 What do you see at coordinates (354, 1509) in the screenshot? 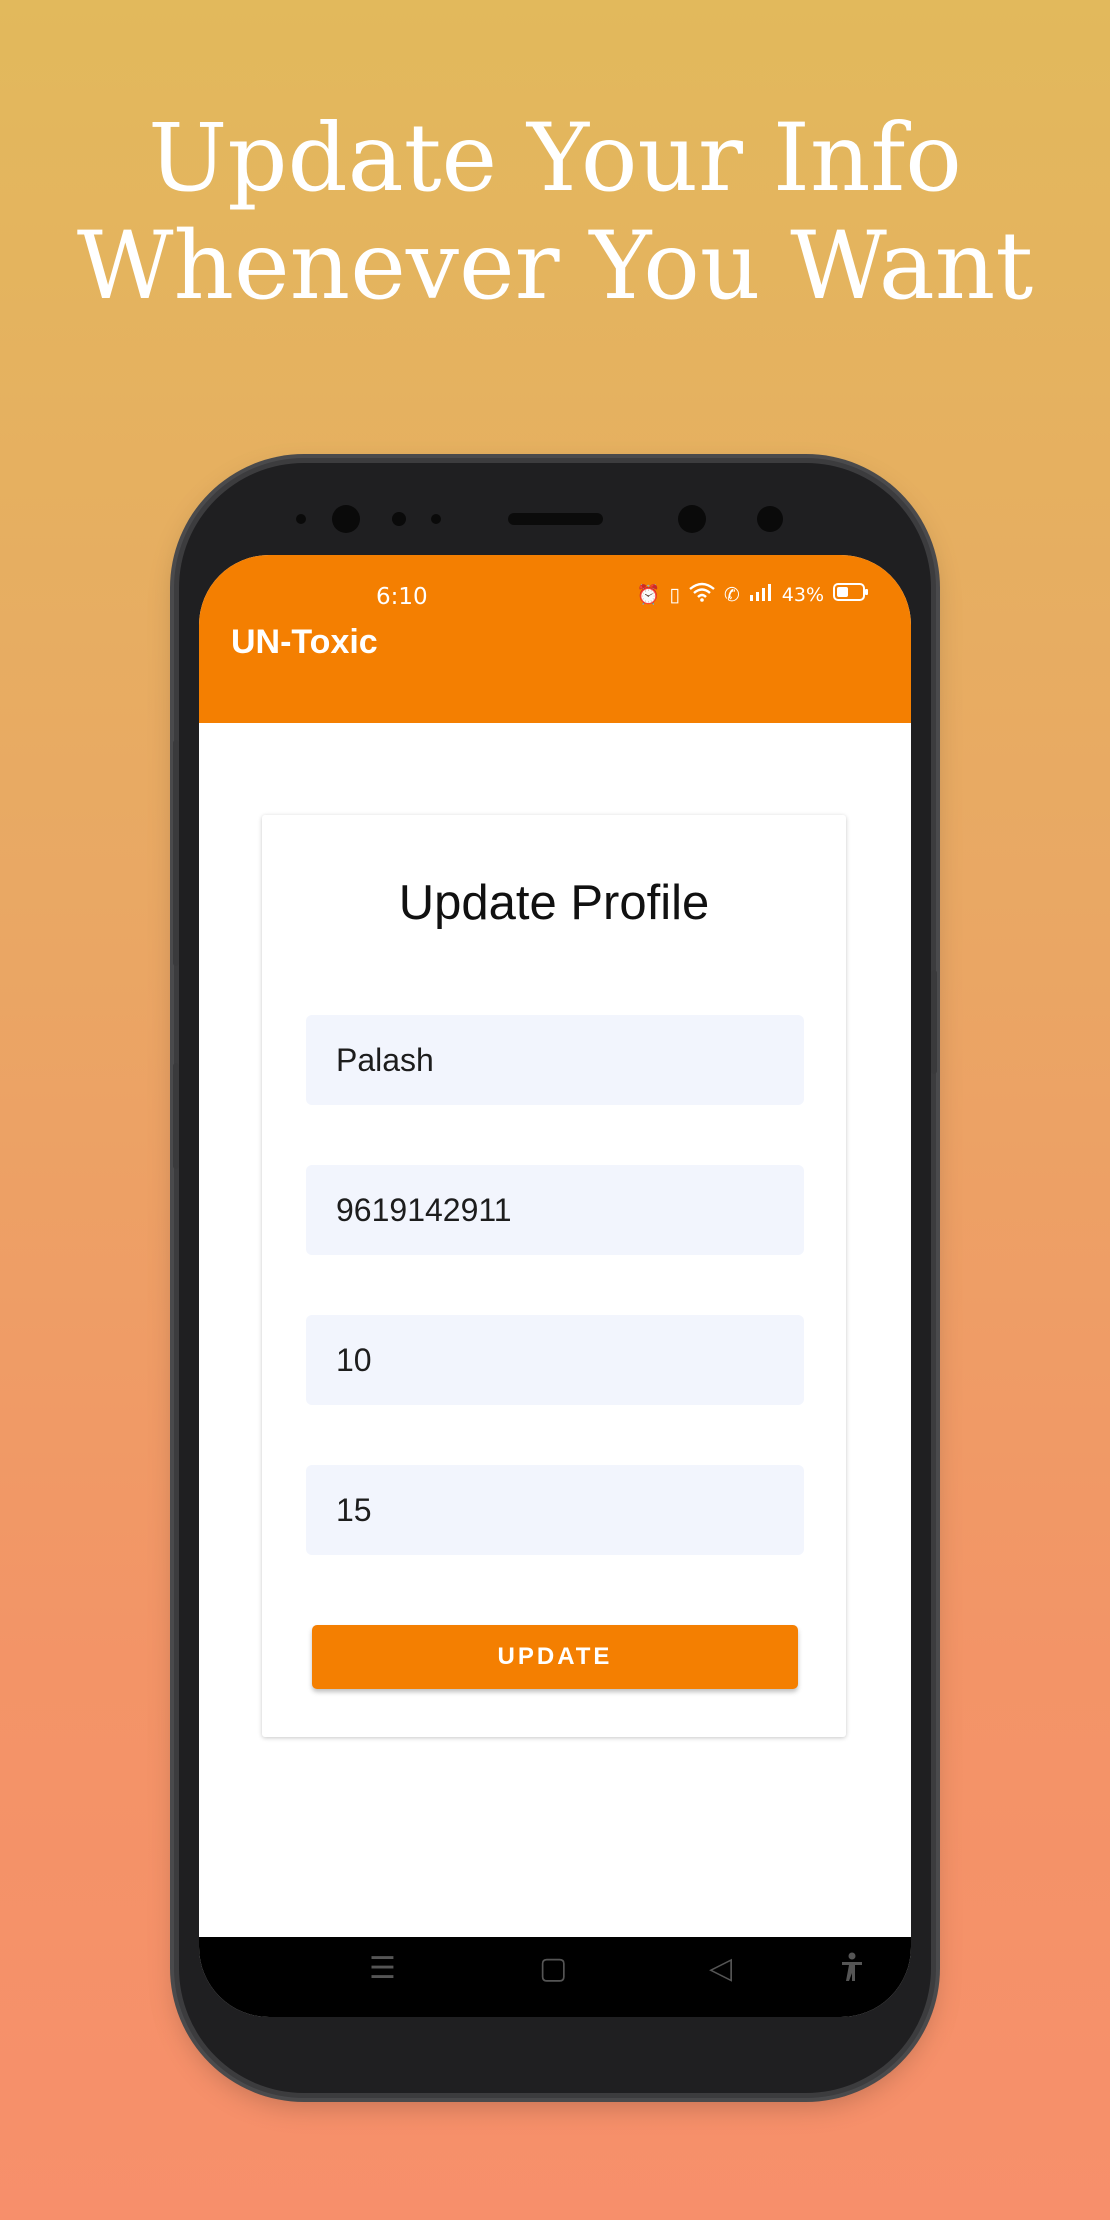
I see `field-4-value: 15` at bounding box center [354, 1509].